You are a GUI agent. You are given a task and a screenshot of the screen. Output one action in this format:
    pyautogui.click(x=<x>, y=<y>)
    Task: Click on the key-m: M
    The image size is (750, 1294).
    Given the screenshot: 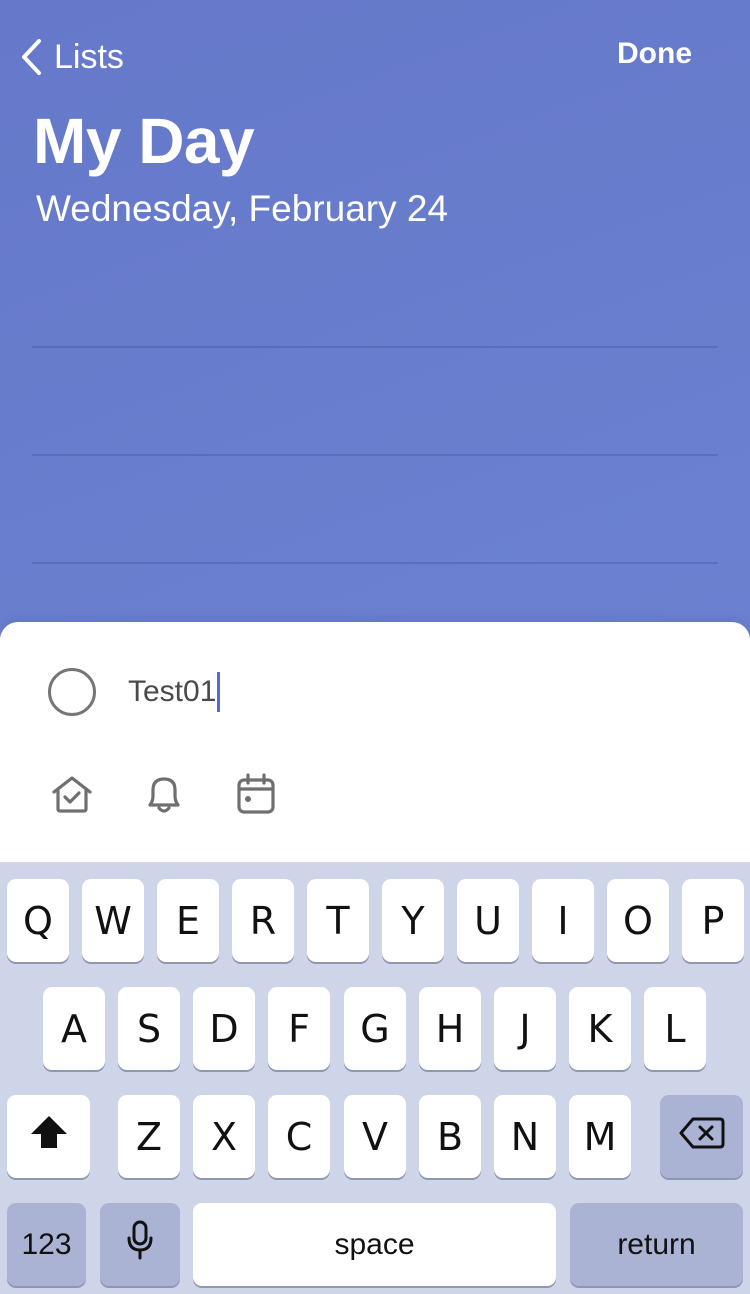 What is the action you would take?
    pyautogui.click(x=600, y=1136)
    